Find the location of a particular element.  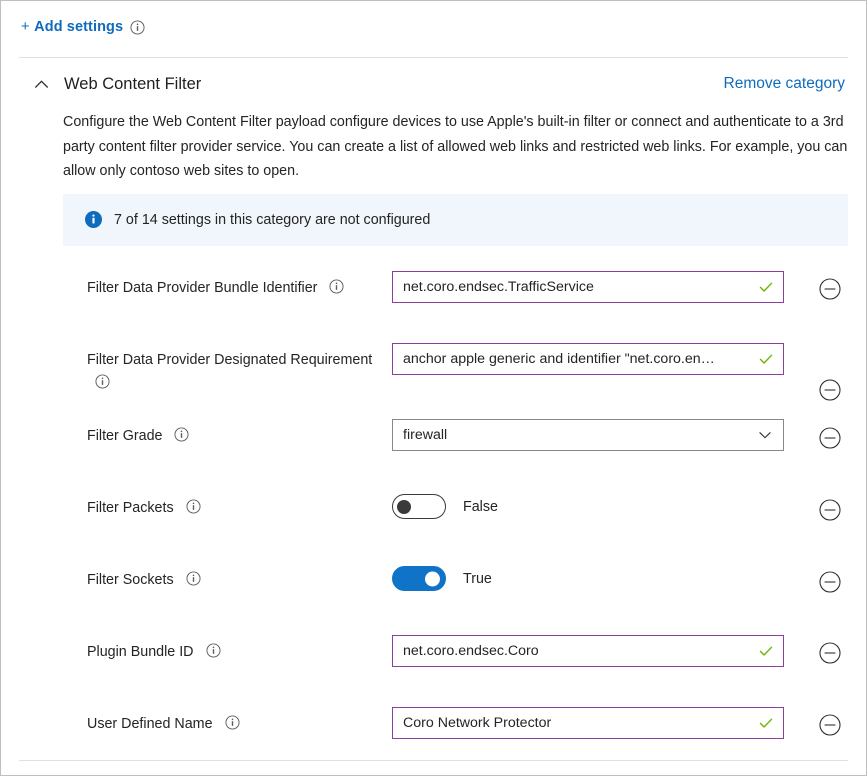

filter-packets-toggle is located at coordinates (419, 506).